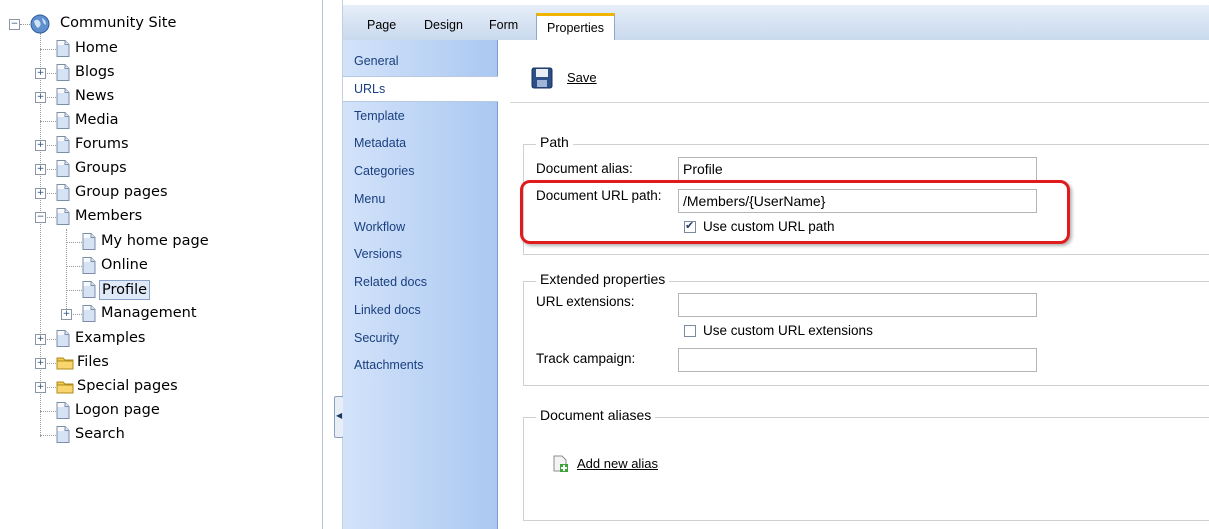  What do you see at coordinates (102, 144) in the screenshot?
I see `tree-node-label: Forums` at bounding box center [102, 144].